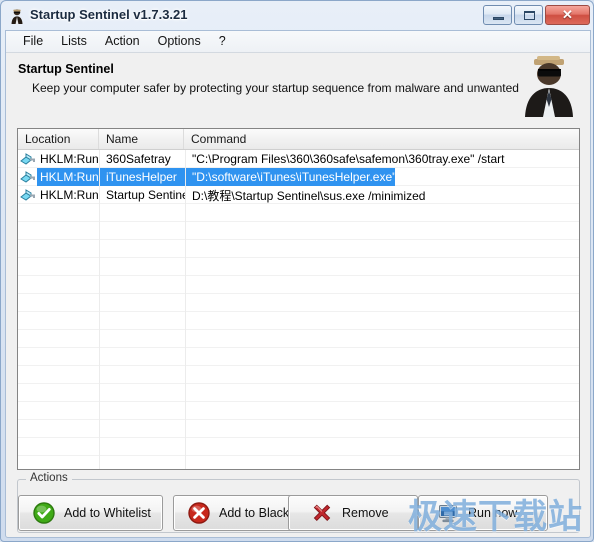 This screenshot has height=542, width=594. I want to click on maximize-icon, so click(529, 15).